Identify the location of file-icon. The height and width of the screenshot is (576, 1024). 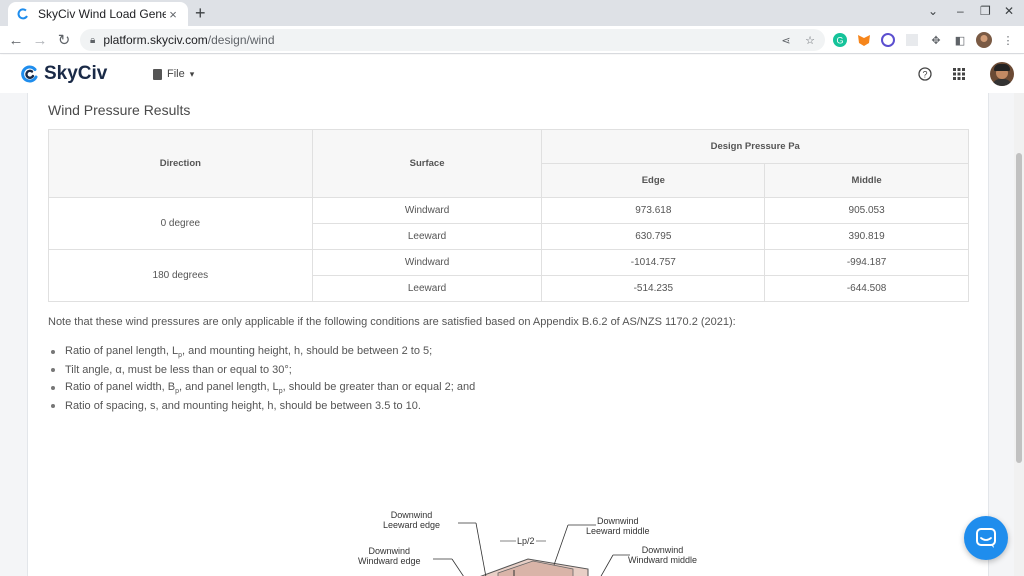
(157, 74).